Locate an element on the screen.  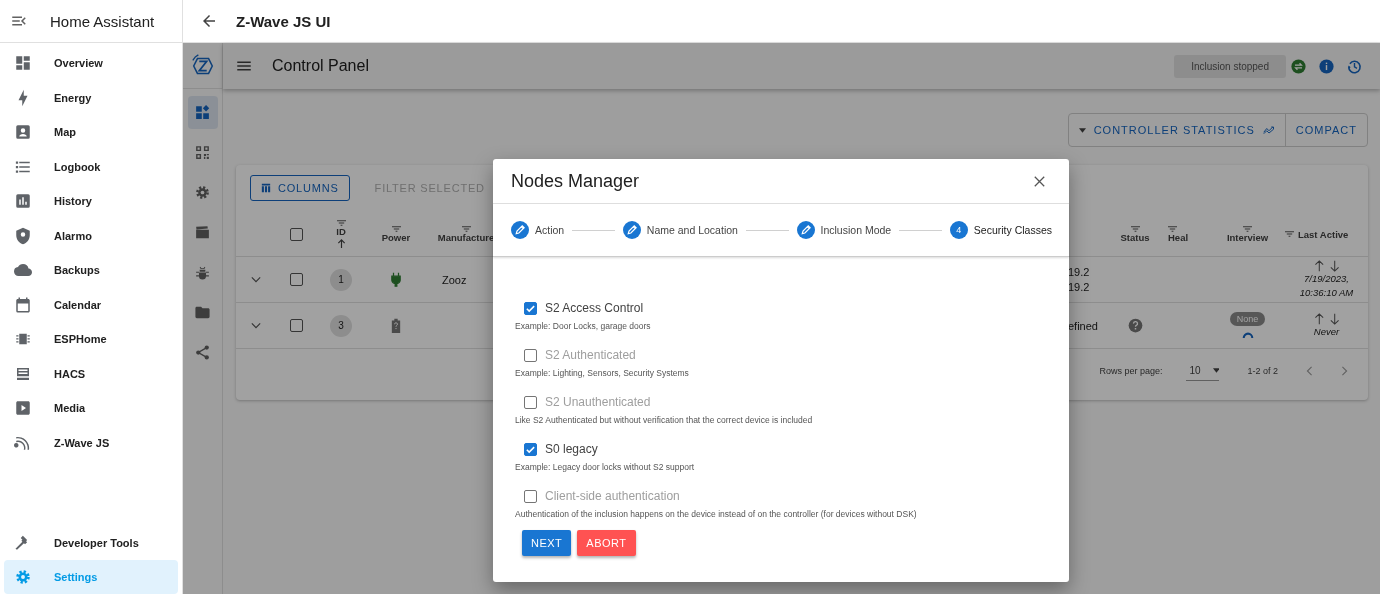
step-number: 4 is located at coordinates (958, 230).